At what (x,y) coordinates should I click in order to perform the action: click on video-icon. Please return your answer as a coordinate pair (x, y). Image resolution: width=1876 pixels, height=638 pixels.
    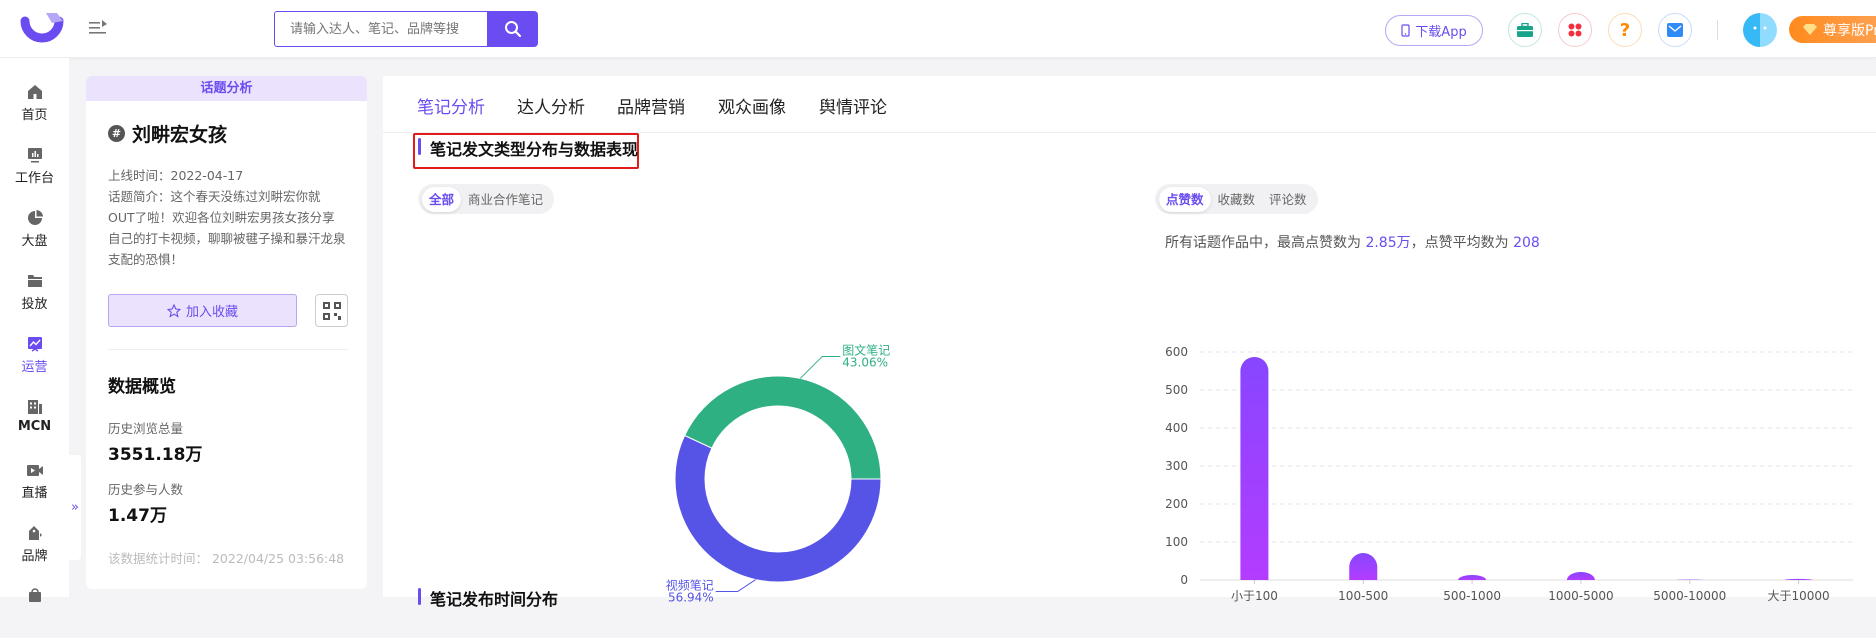
    Looking at the image, I should click on (35, 470).